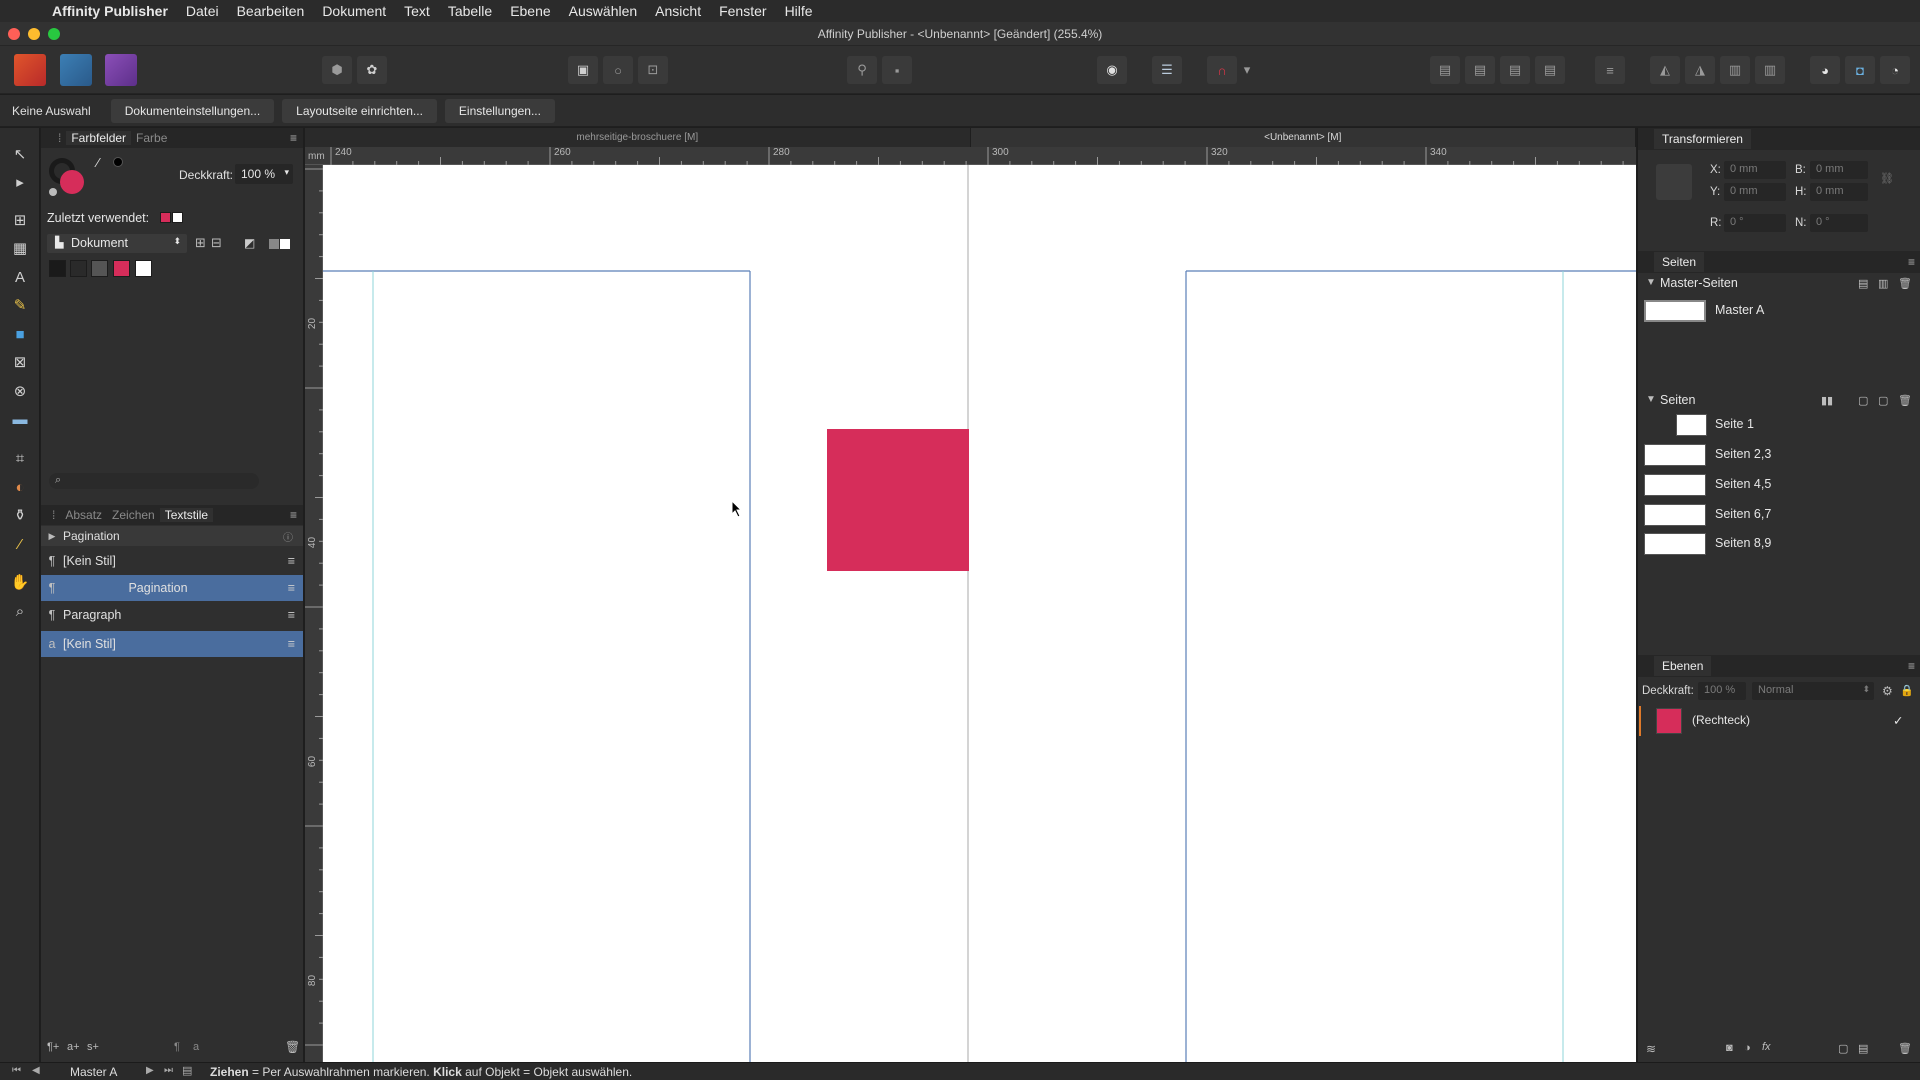  What do you see at coordinates (291, 588) in the screenshot?
I see `row-menu-icon: ≡` at bounding box center [291, 588].